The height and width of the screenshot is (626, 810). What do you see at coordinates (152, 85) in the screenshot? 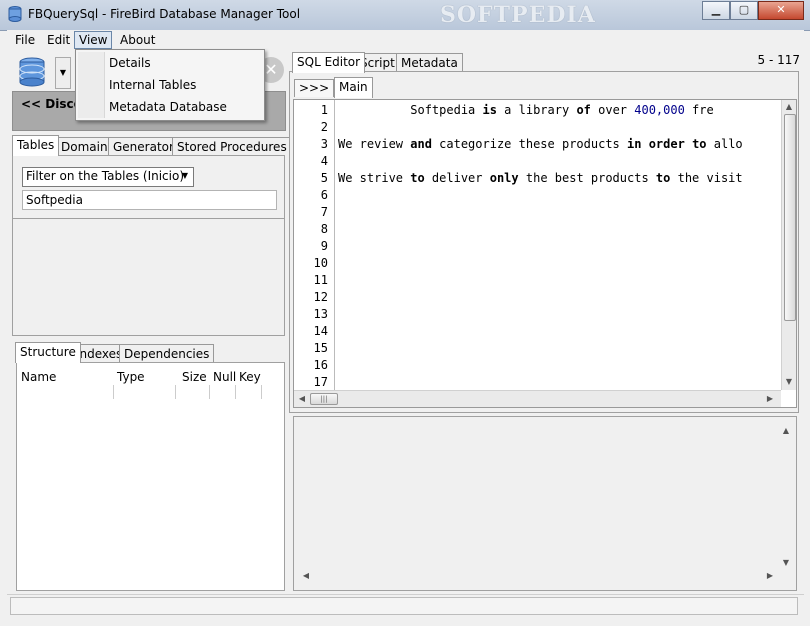
I see `menu-item-internal-tables: Internal Tables` at bounding box center [152, 85].